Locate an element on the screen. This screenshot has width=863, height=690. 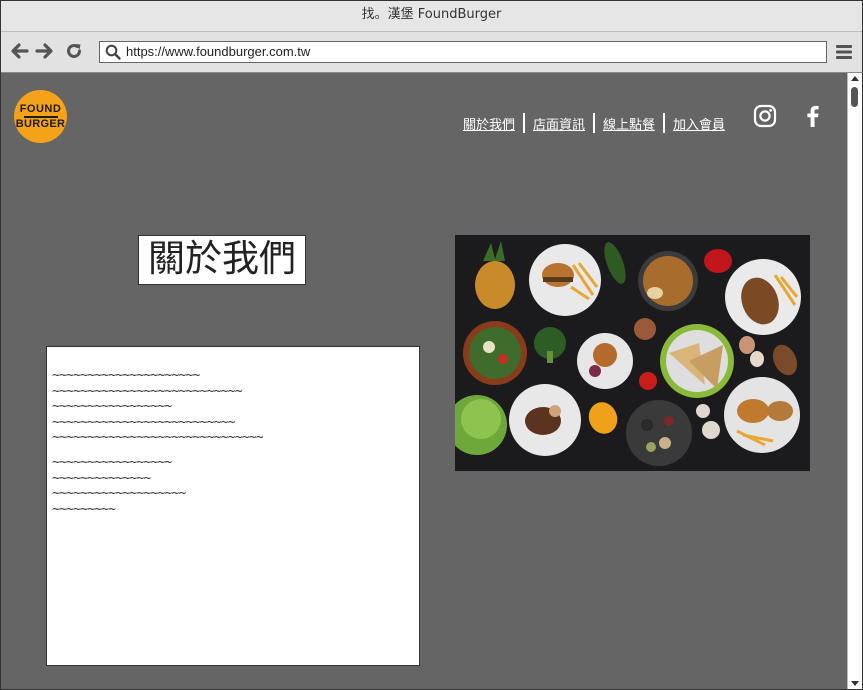
main-nav: 關於我們 店面資訊 線上點餐 加入會員 is located at coordinates (594, 123).